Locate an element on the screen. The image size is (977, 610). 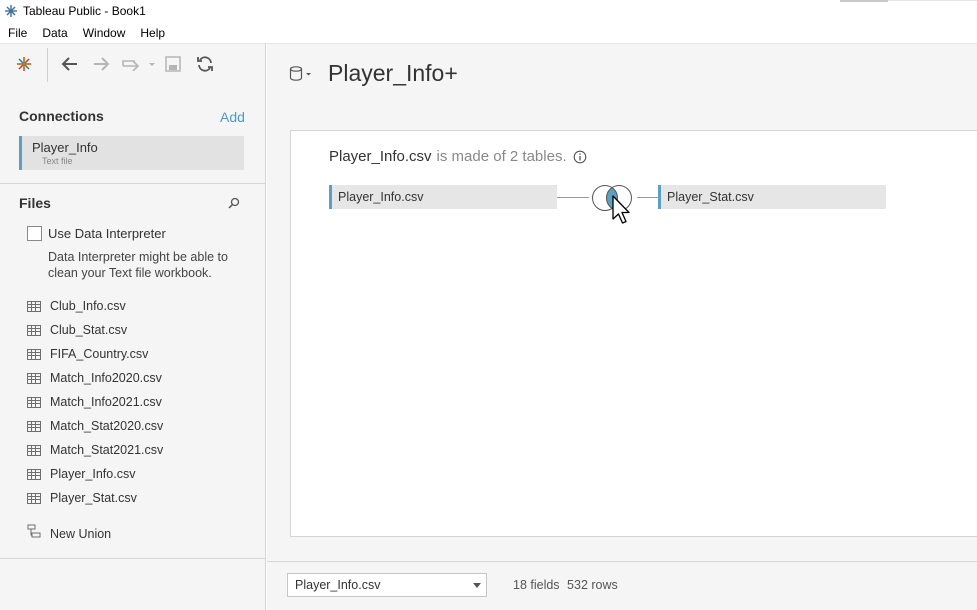
menu-data: Data is located at coordinates (54, 33).